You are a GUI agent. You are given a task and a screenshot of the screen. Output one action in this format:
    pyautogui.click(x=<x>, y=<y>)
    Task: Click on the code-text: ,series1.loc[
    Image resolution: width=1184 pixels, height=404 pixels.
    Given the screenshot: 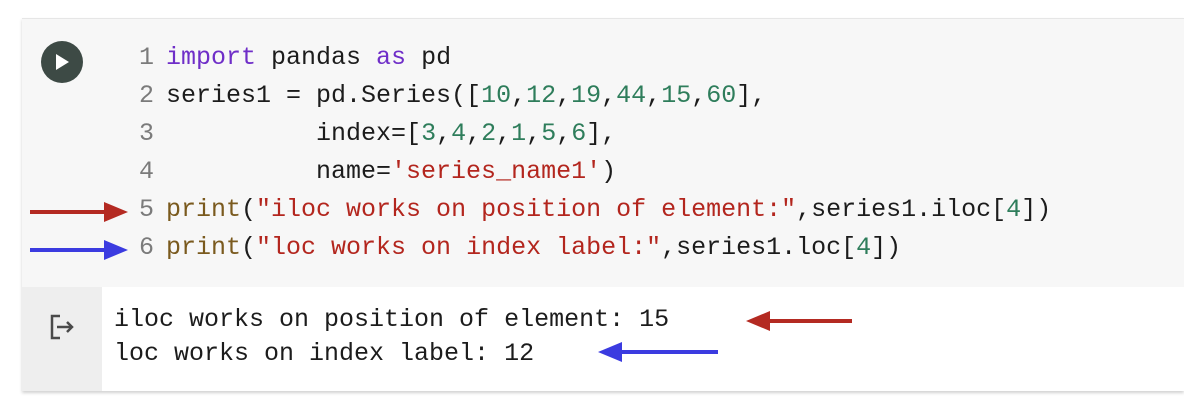 What is the action you would take?
    pyautogui.click(x=759, y=247)
    